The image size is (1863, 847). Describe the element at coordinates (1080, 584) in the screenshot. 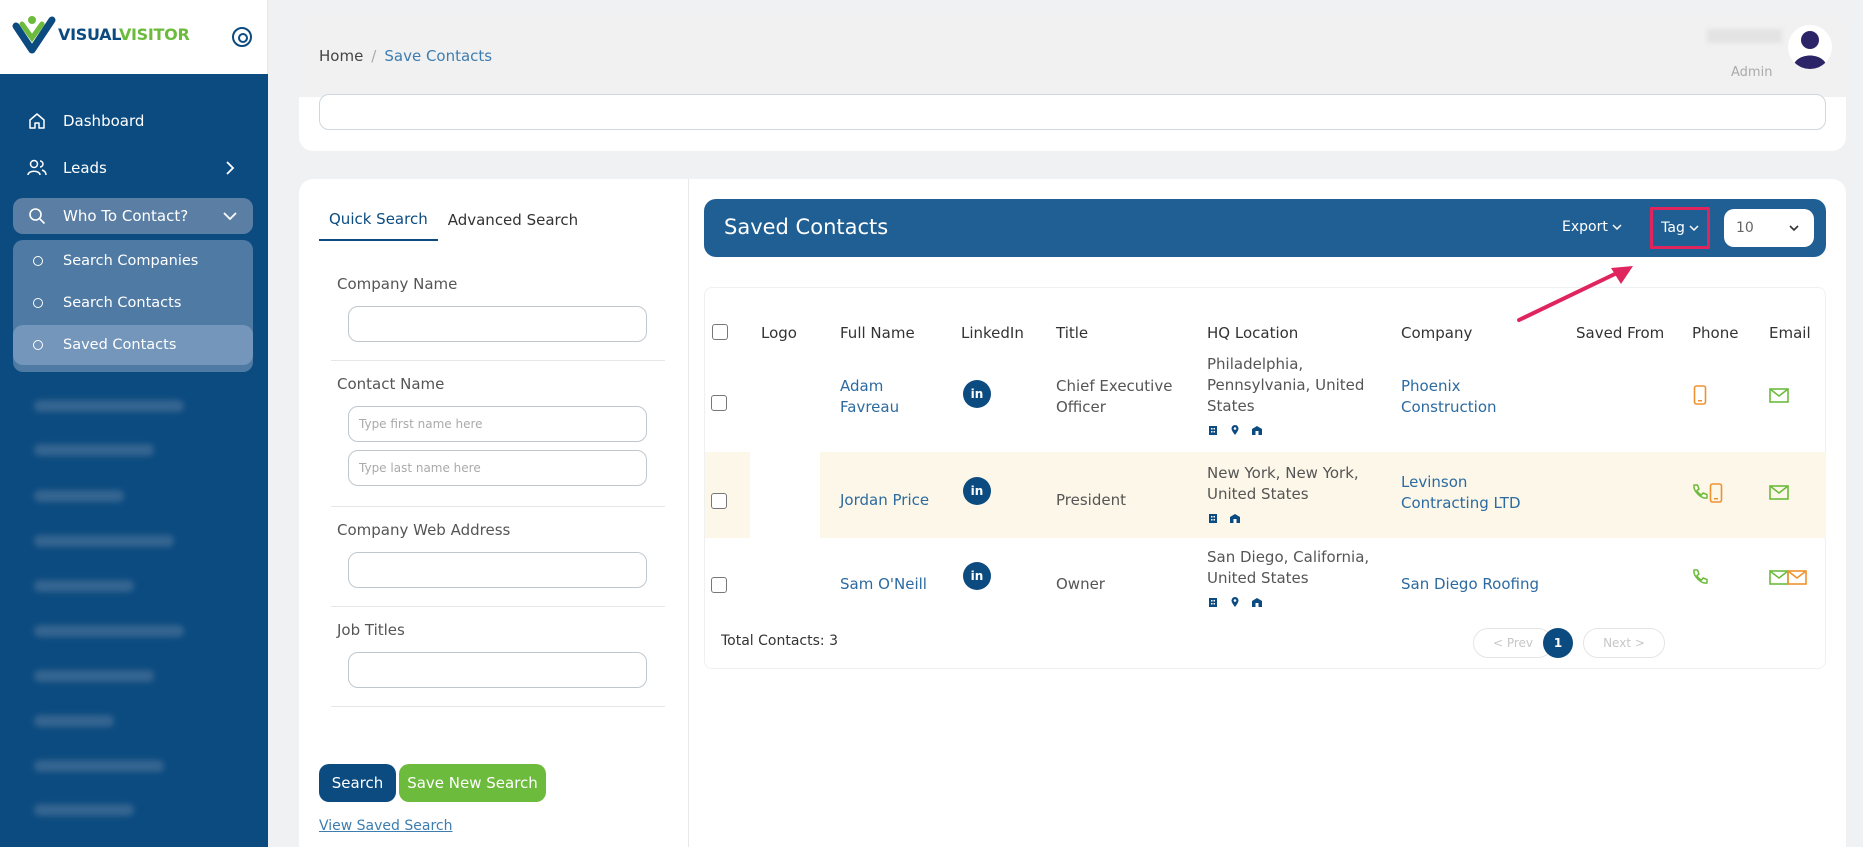

I see `title-cell: Owner` at that location.